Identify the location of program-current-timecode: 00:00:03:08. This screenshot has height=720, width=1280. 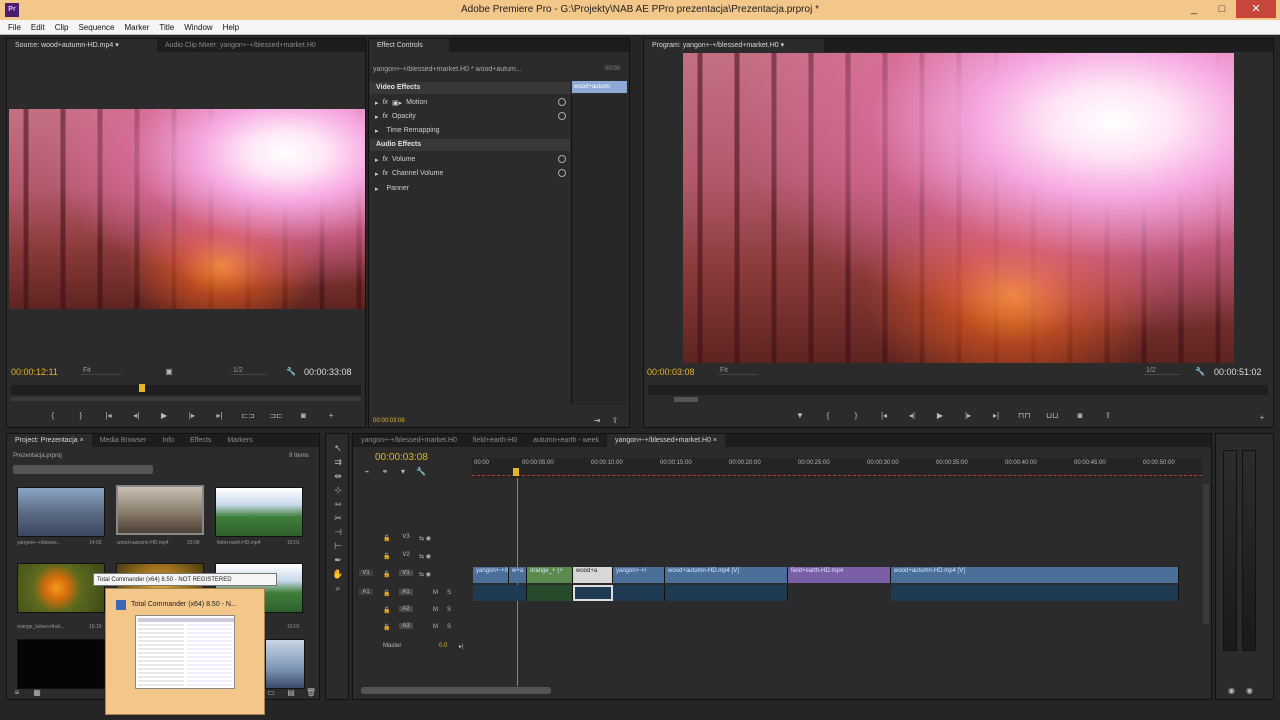
(671, 372).